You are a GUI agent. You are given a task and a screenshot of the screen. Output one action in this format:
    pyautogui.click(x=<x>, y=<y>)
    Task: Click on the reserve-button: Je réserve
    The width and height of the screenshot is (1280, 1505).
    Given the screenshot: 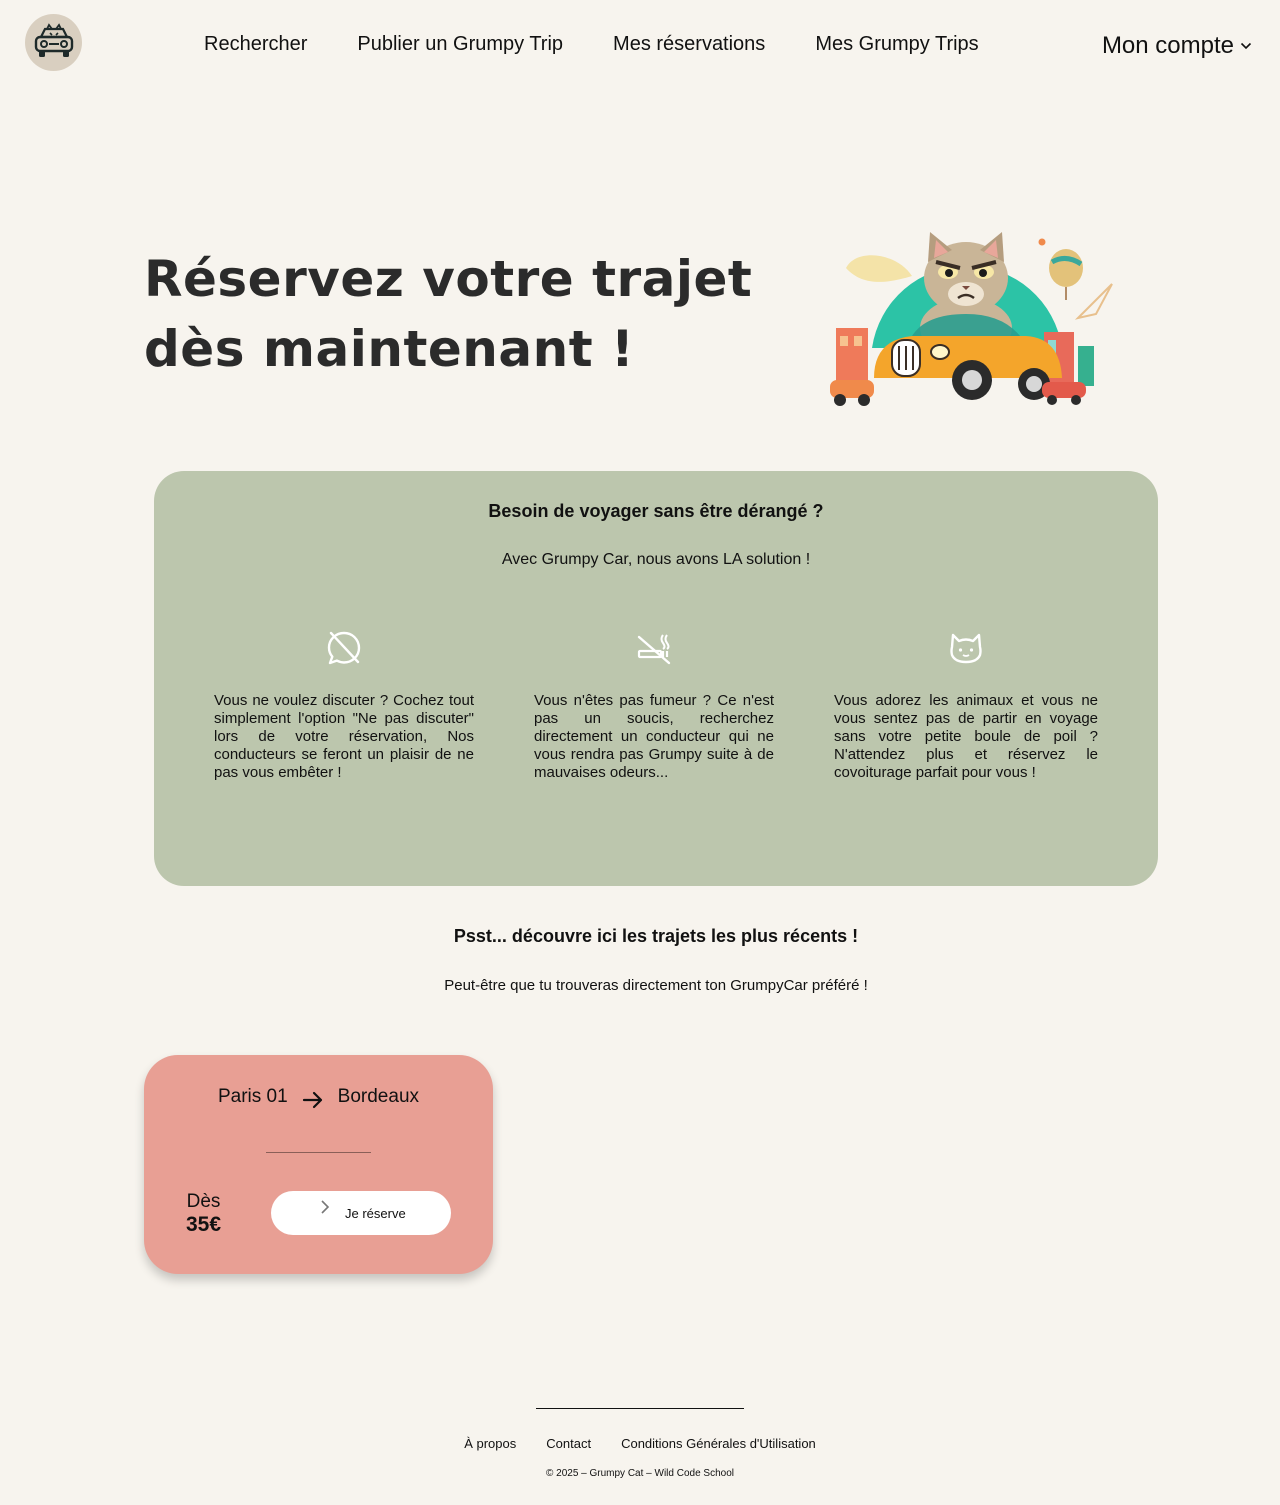 What is the action you would take?
    pyautogui.click(x=361, y=1213)
    